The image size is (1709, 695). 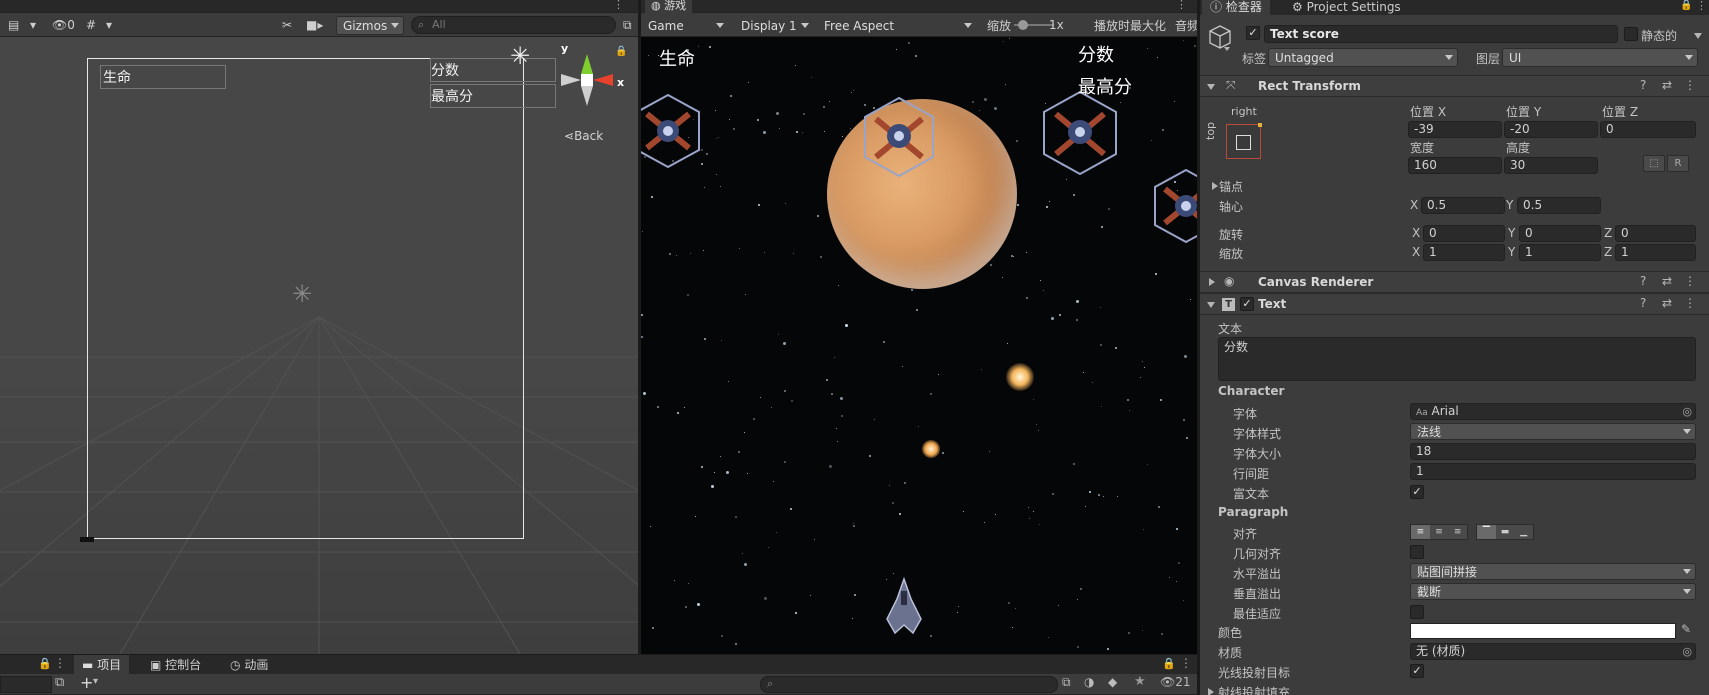 I want to click on align-left-icon: ≡, so click(x=1420, y=532).